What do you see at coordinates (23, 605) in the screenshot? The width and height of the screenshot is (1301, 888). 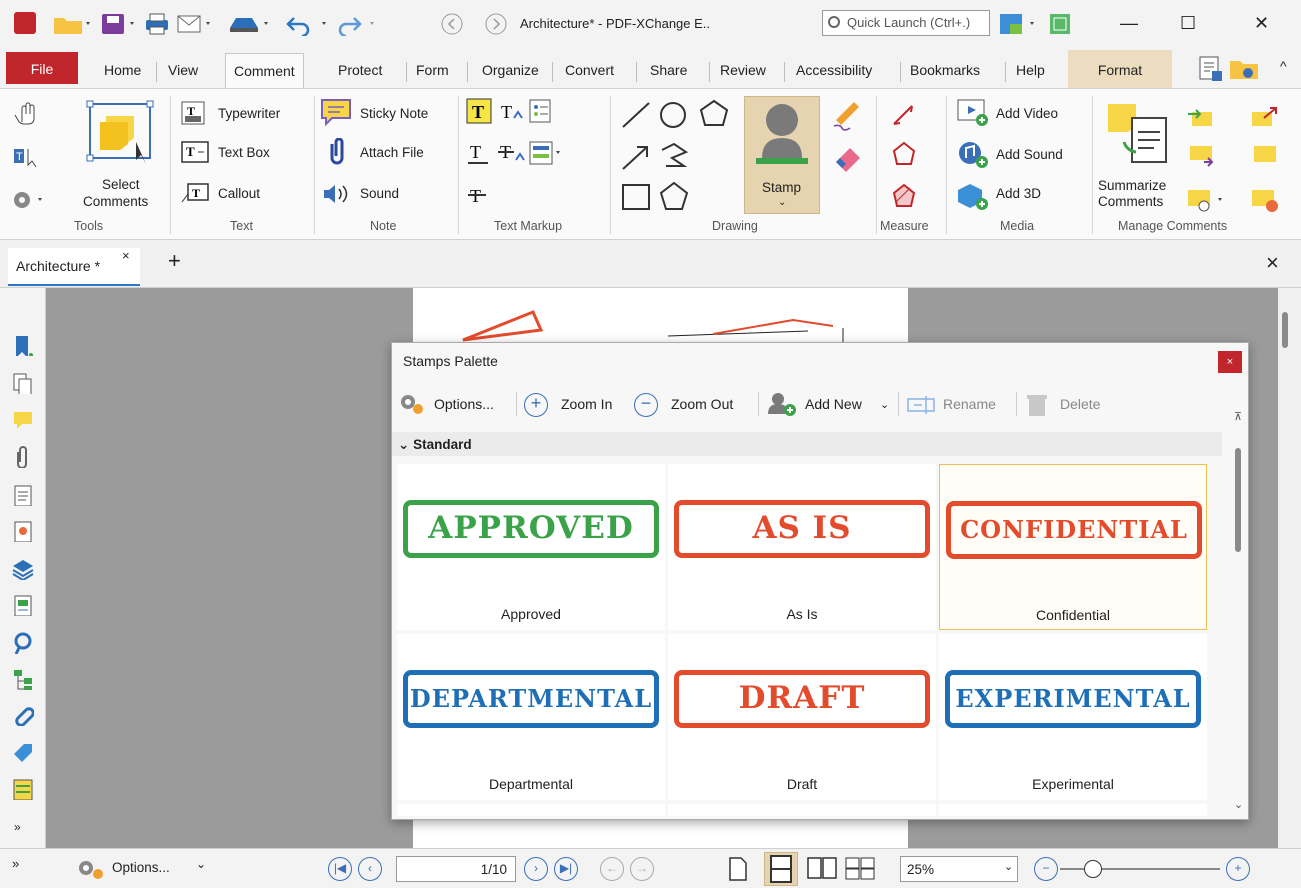 I see `content-pane-icon` at bounding box center [23, 605].